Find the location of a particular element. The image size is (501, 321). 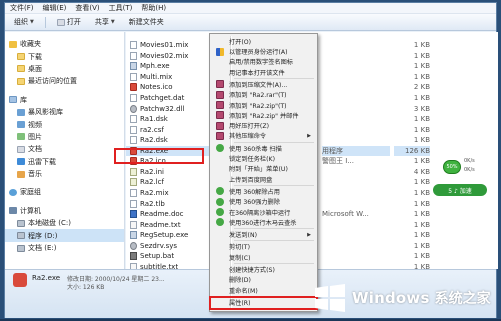

menu-bar: 文件(F) 编辑(E) 查看(V) 工具(T) 帮助(H) is located at coordinates (250, 8).